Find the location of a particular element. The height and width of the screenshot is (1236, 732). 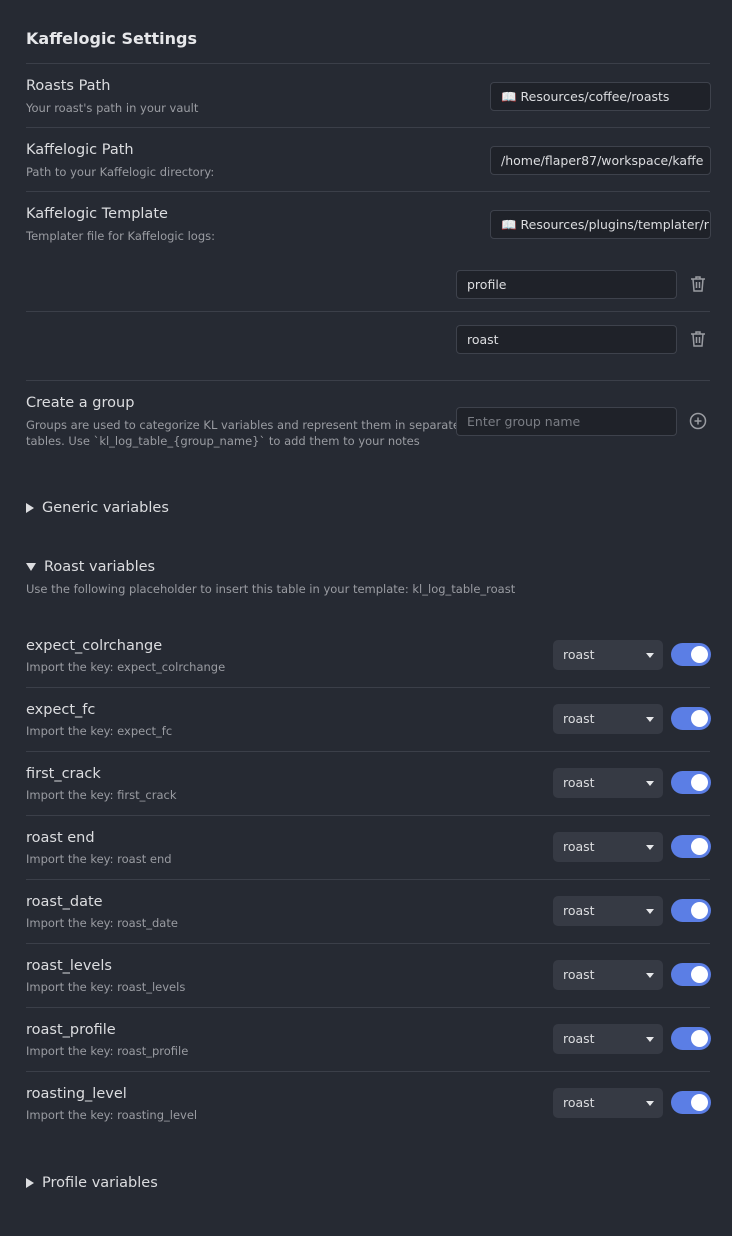

section-generic-variables: Generic variables is located at coordinates (97, 508).